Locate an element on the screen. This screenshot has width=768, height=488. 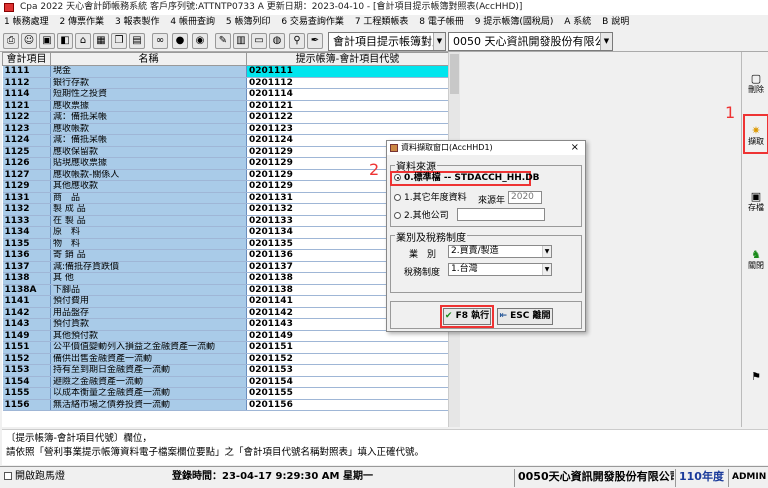
save-button: ▣ 存檔 is located at coordinates (756, 204).